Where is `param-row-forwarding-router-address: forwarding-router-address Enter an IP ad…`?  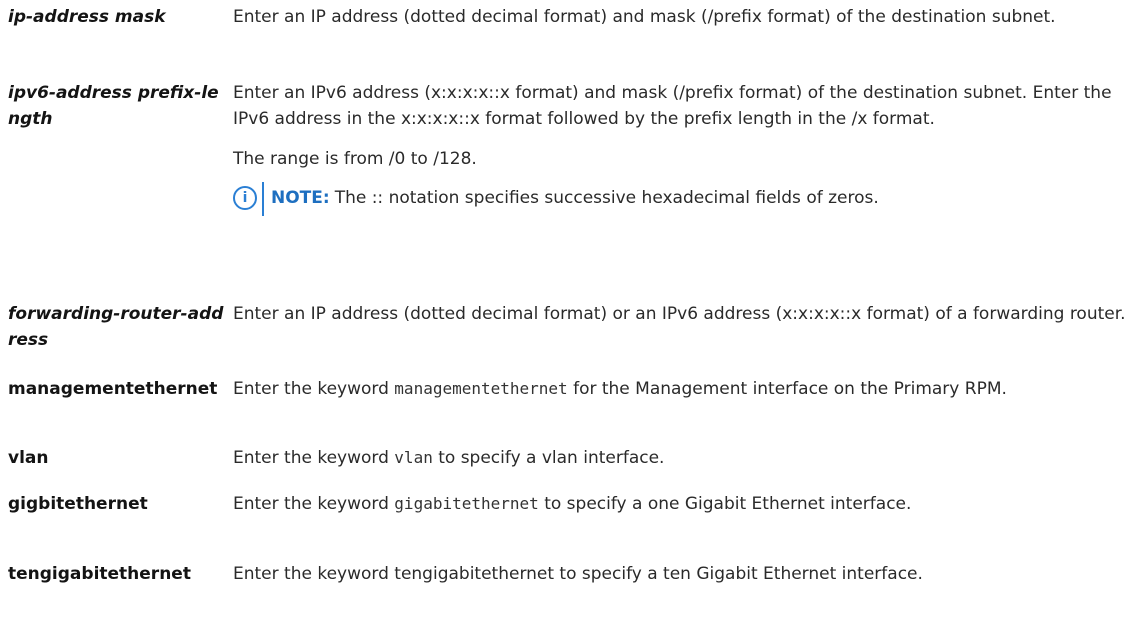 param-row-forwarding-router-address: forwarding-router-address Enter an IP ad… is located at coordinates (570, 327).